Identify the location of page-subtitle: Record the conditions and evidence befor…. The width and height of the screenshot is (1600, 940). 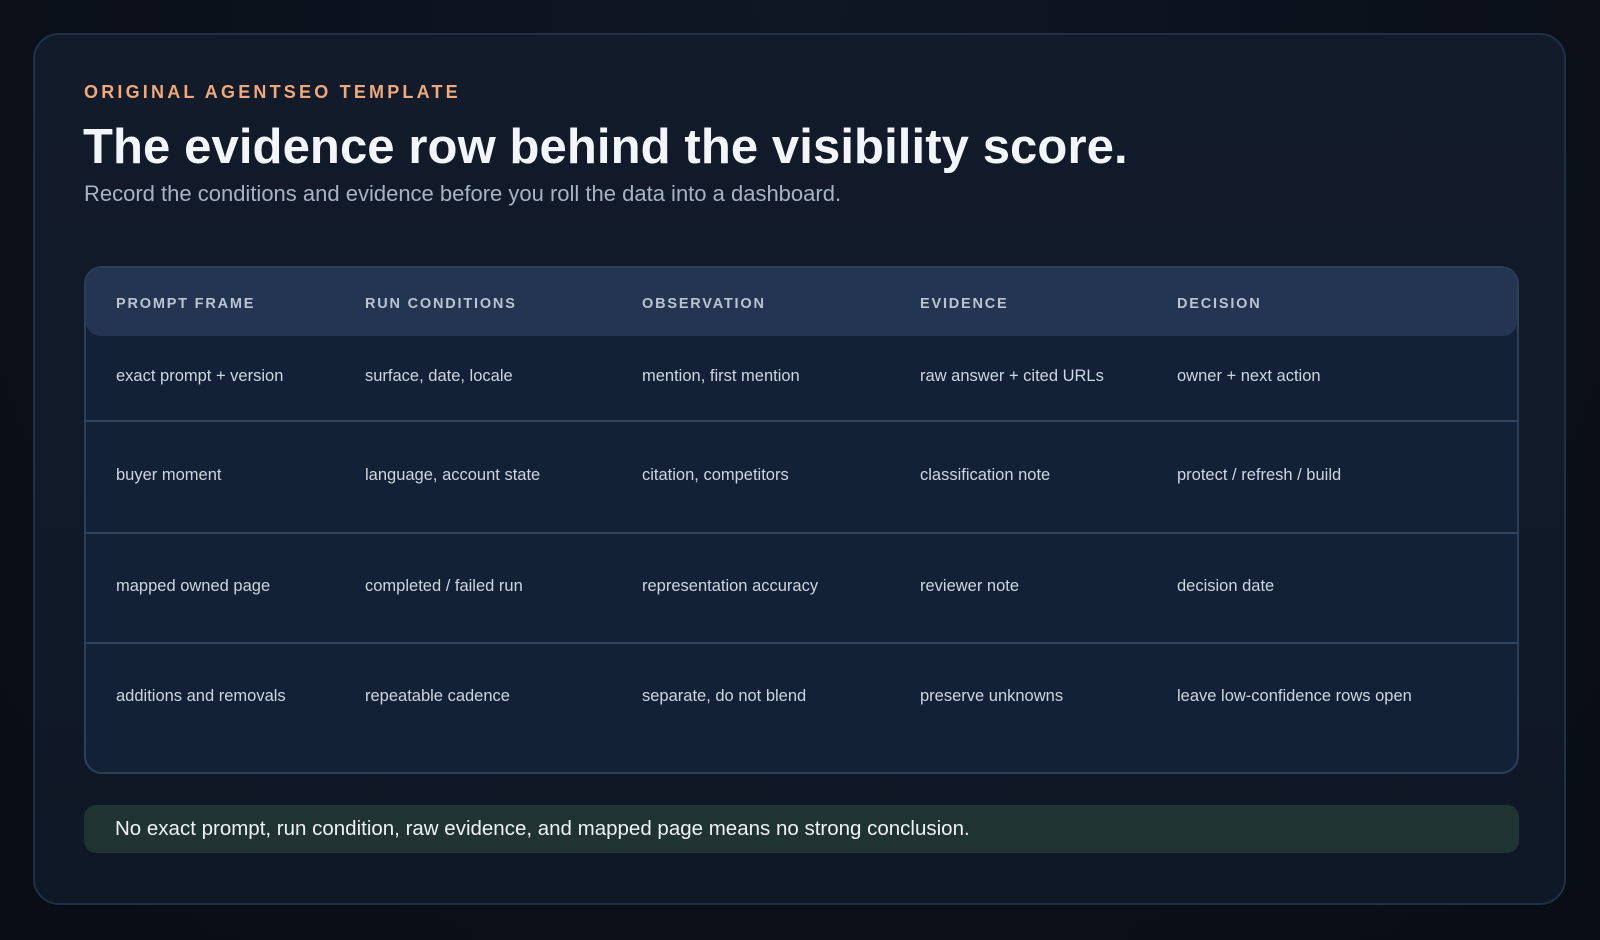
(463, 193).